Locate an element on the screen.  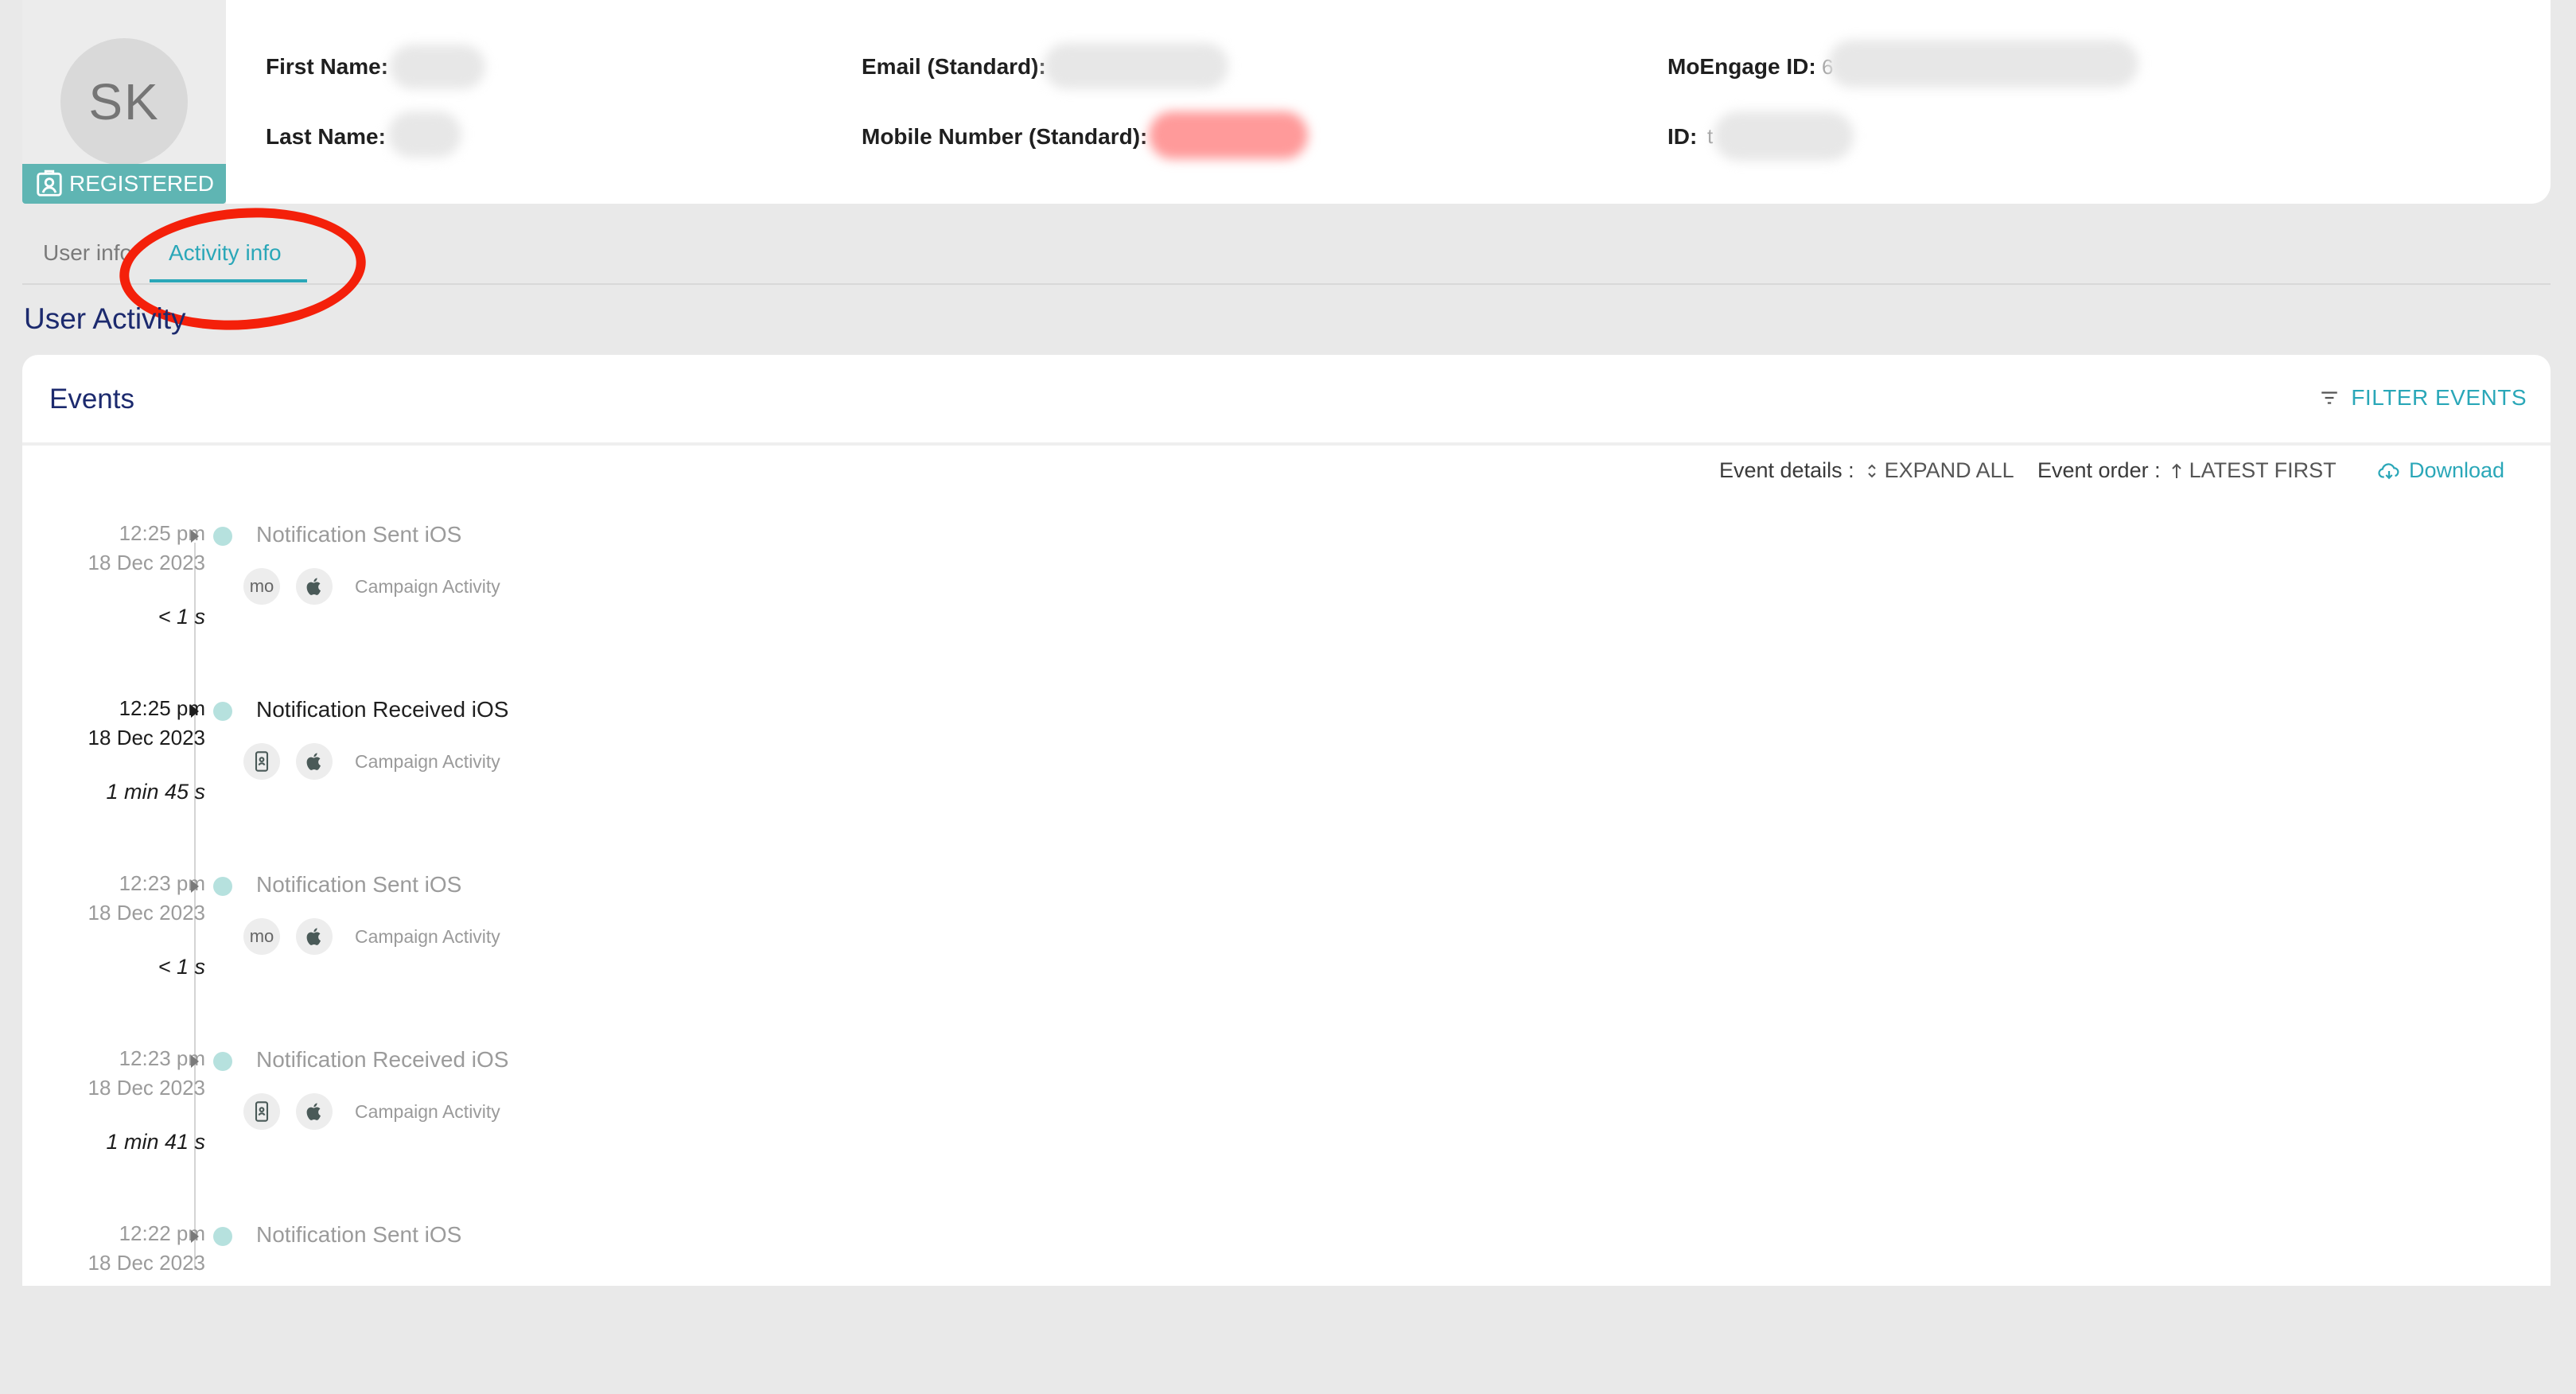
avatar: SK is located at coordinates (124, 101).